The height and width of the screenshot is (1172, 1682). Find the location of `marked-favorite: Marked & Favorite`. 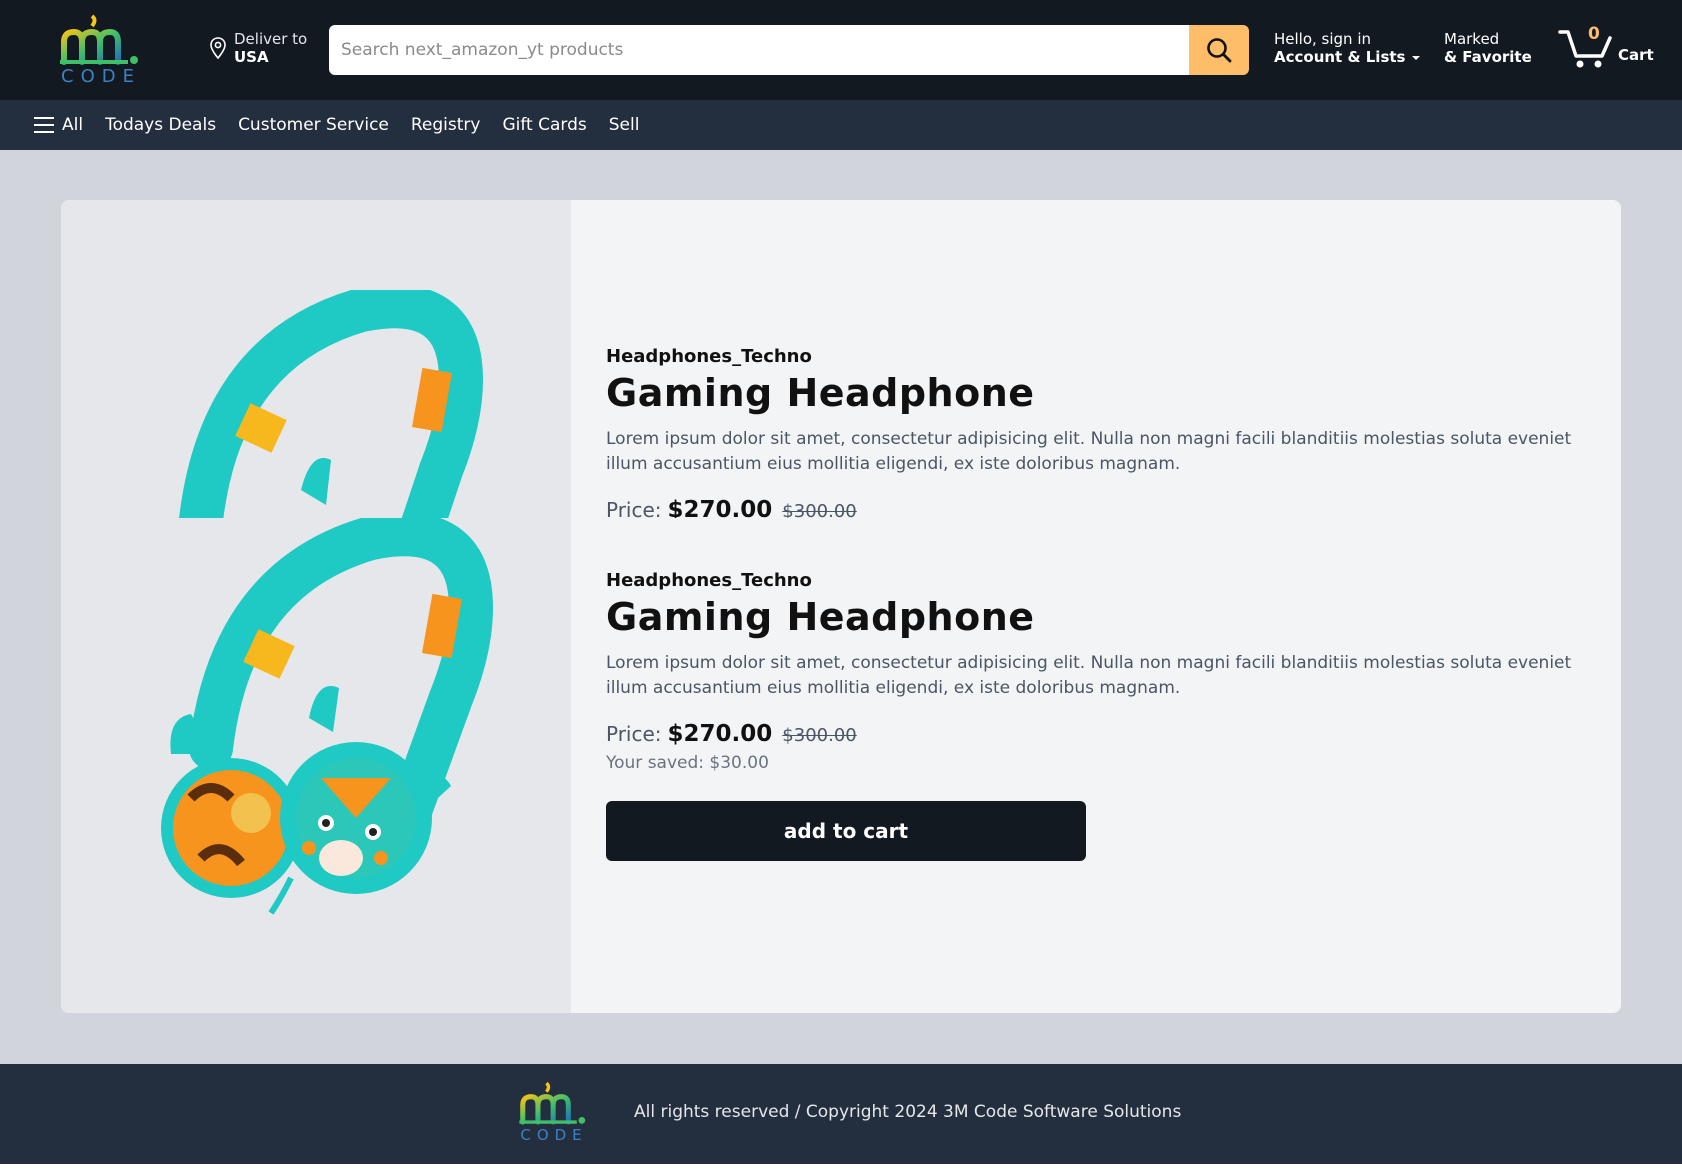

marked-favorite: Marked & Favorite is located at coordinates (1488, 48).